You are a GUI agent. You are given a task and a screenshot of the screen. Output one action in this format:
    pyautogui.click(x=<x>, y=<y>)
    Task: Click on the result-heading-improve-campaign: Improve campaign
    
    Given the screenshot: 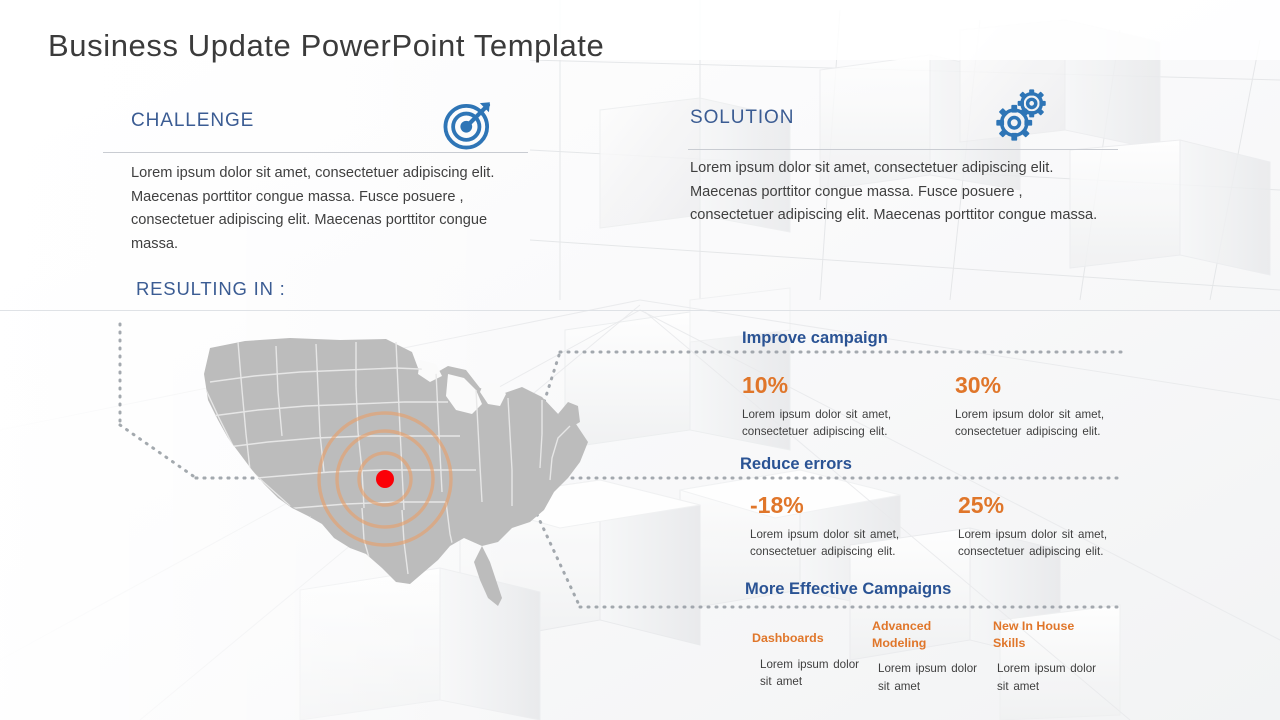 What is the action you would take?
    pyautogui.click(x=815, y=338)
    